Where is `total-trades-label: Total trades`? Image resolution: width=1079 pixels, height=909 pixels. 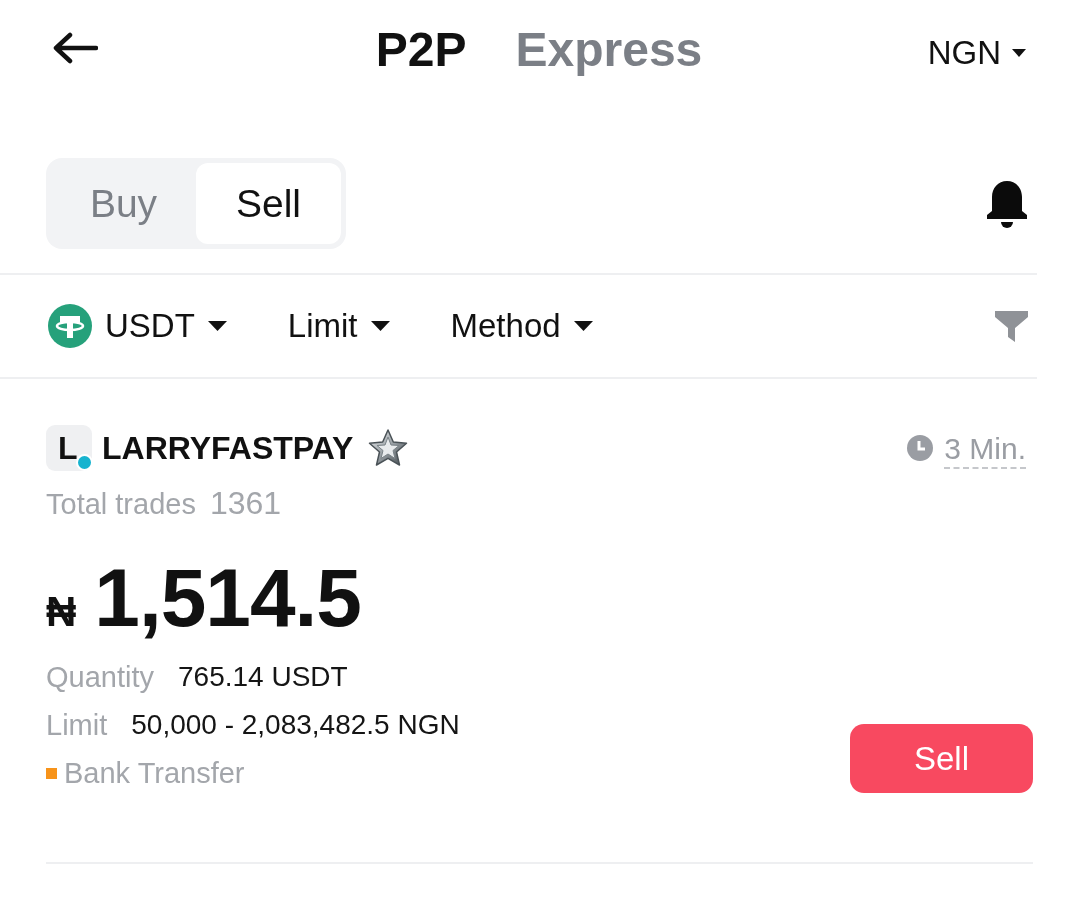 total-trades-label: Total trades is located at coordinates (121, 504).